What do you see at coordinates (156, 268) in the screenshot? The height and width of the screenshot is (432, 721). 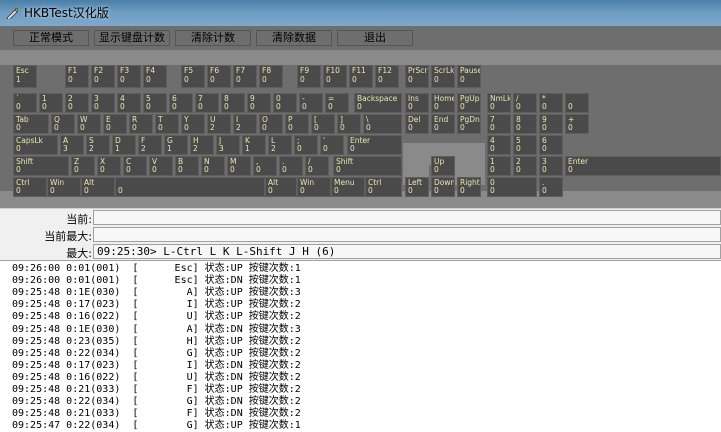 I see `log-row: 09:26:00 0:01(001) [ Esc] 状态:UP 按键次数:1` at bounding box center [156, 268].